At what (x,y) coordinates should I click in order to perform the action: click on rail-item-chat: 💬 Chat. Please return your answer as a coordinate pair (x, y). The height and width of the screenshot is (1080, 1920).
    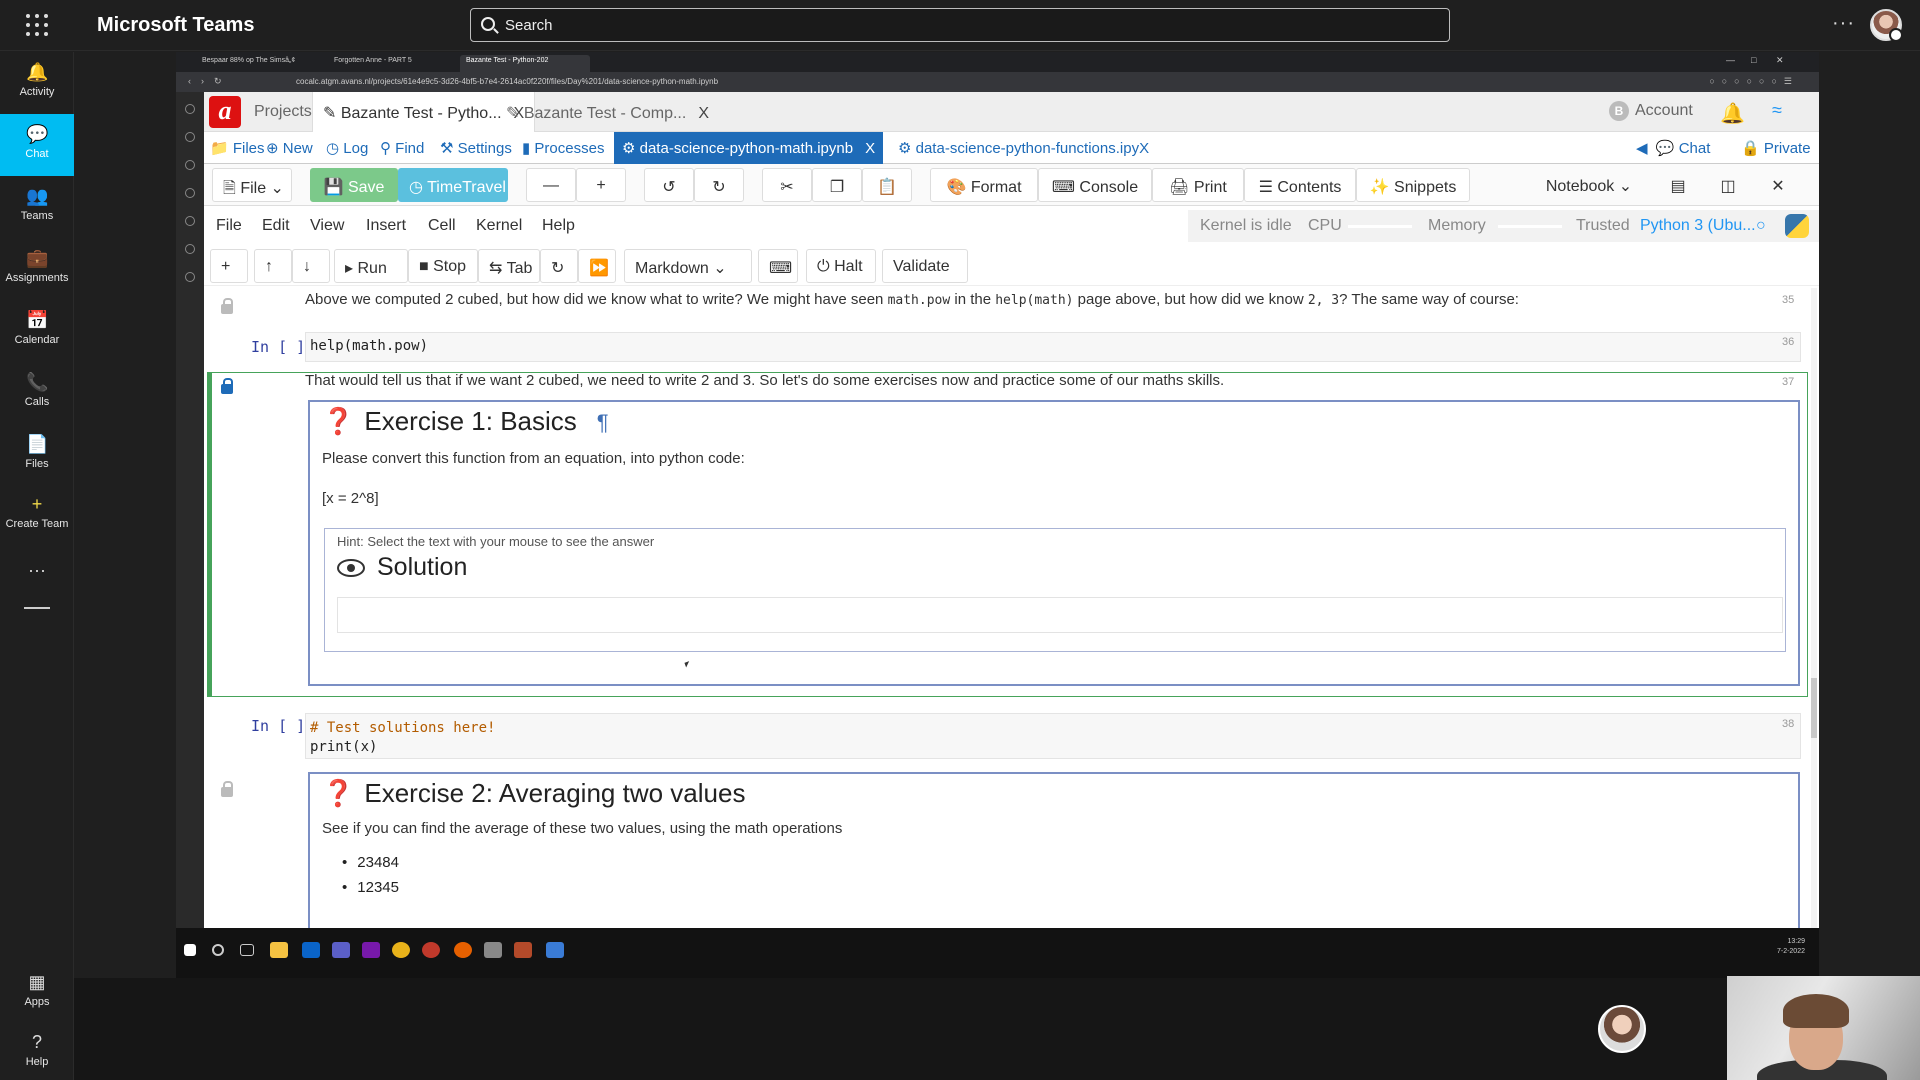
    Looking at the image, I should click on (37, 145).